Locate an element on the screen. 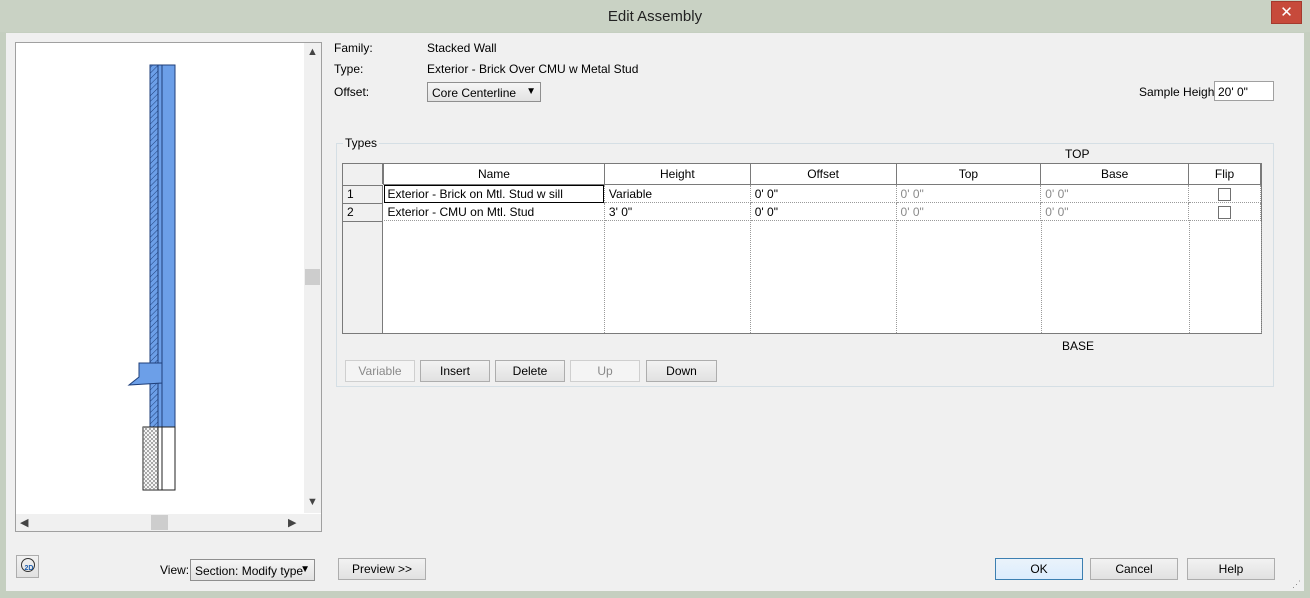  column-header-top: Top is located at coordinates (968, 174).